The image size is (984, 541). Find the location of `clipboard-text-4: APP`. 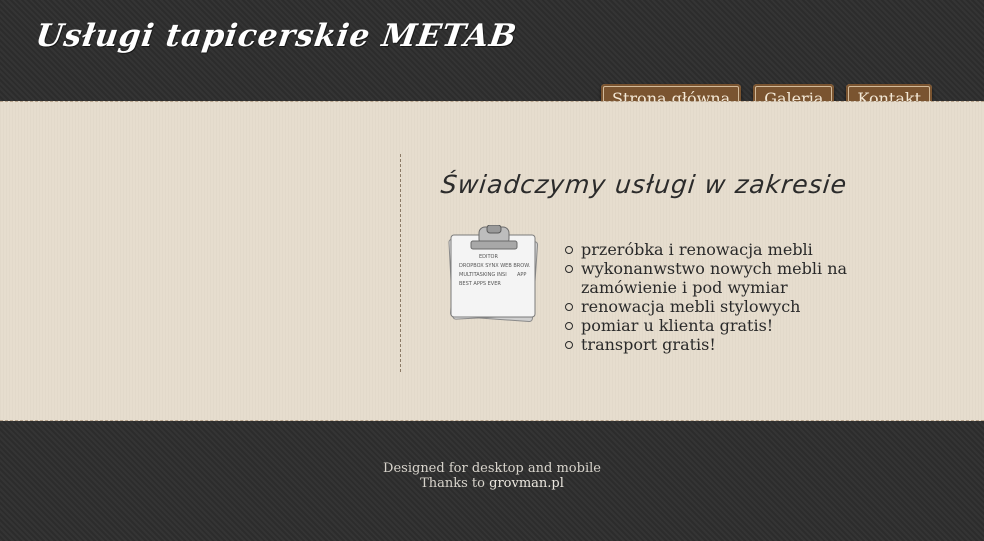

clipboard-text-4: APP is located at coordinates (521, 275).